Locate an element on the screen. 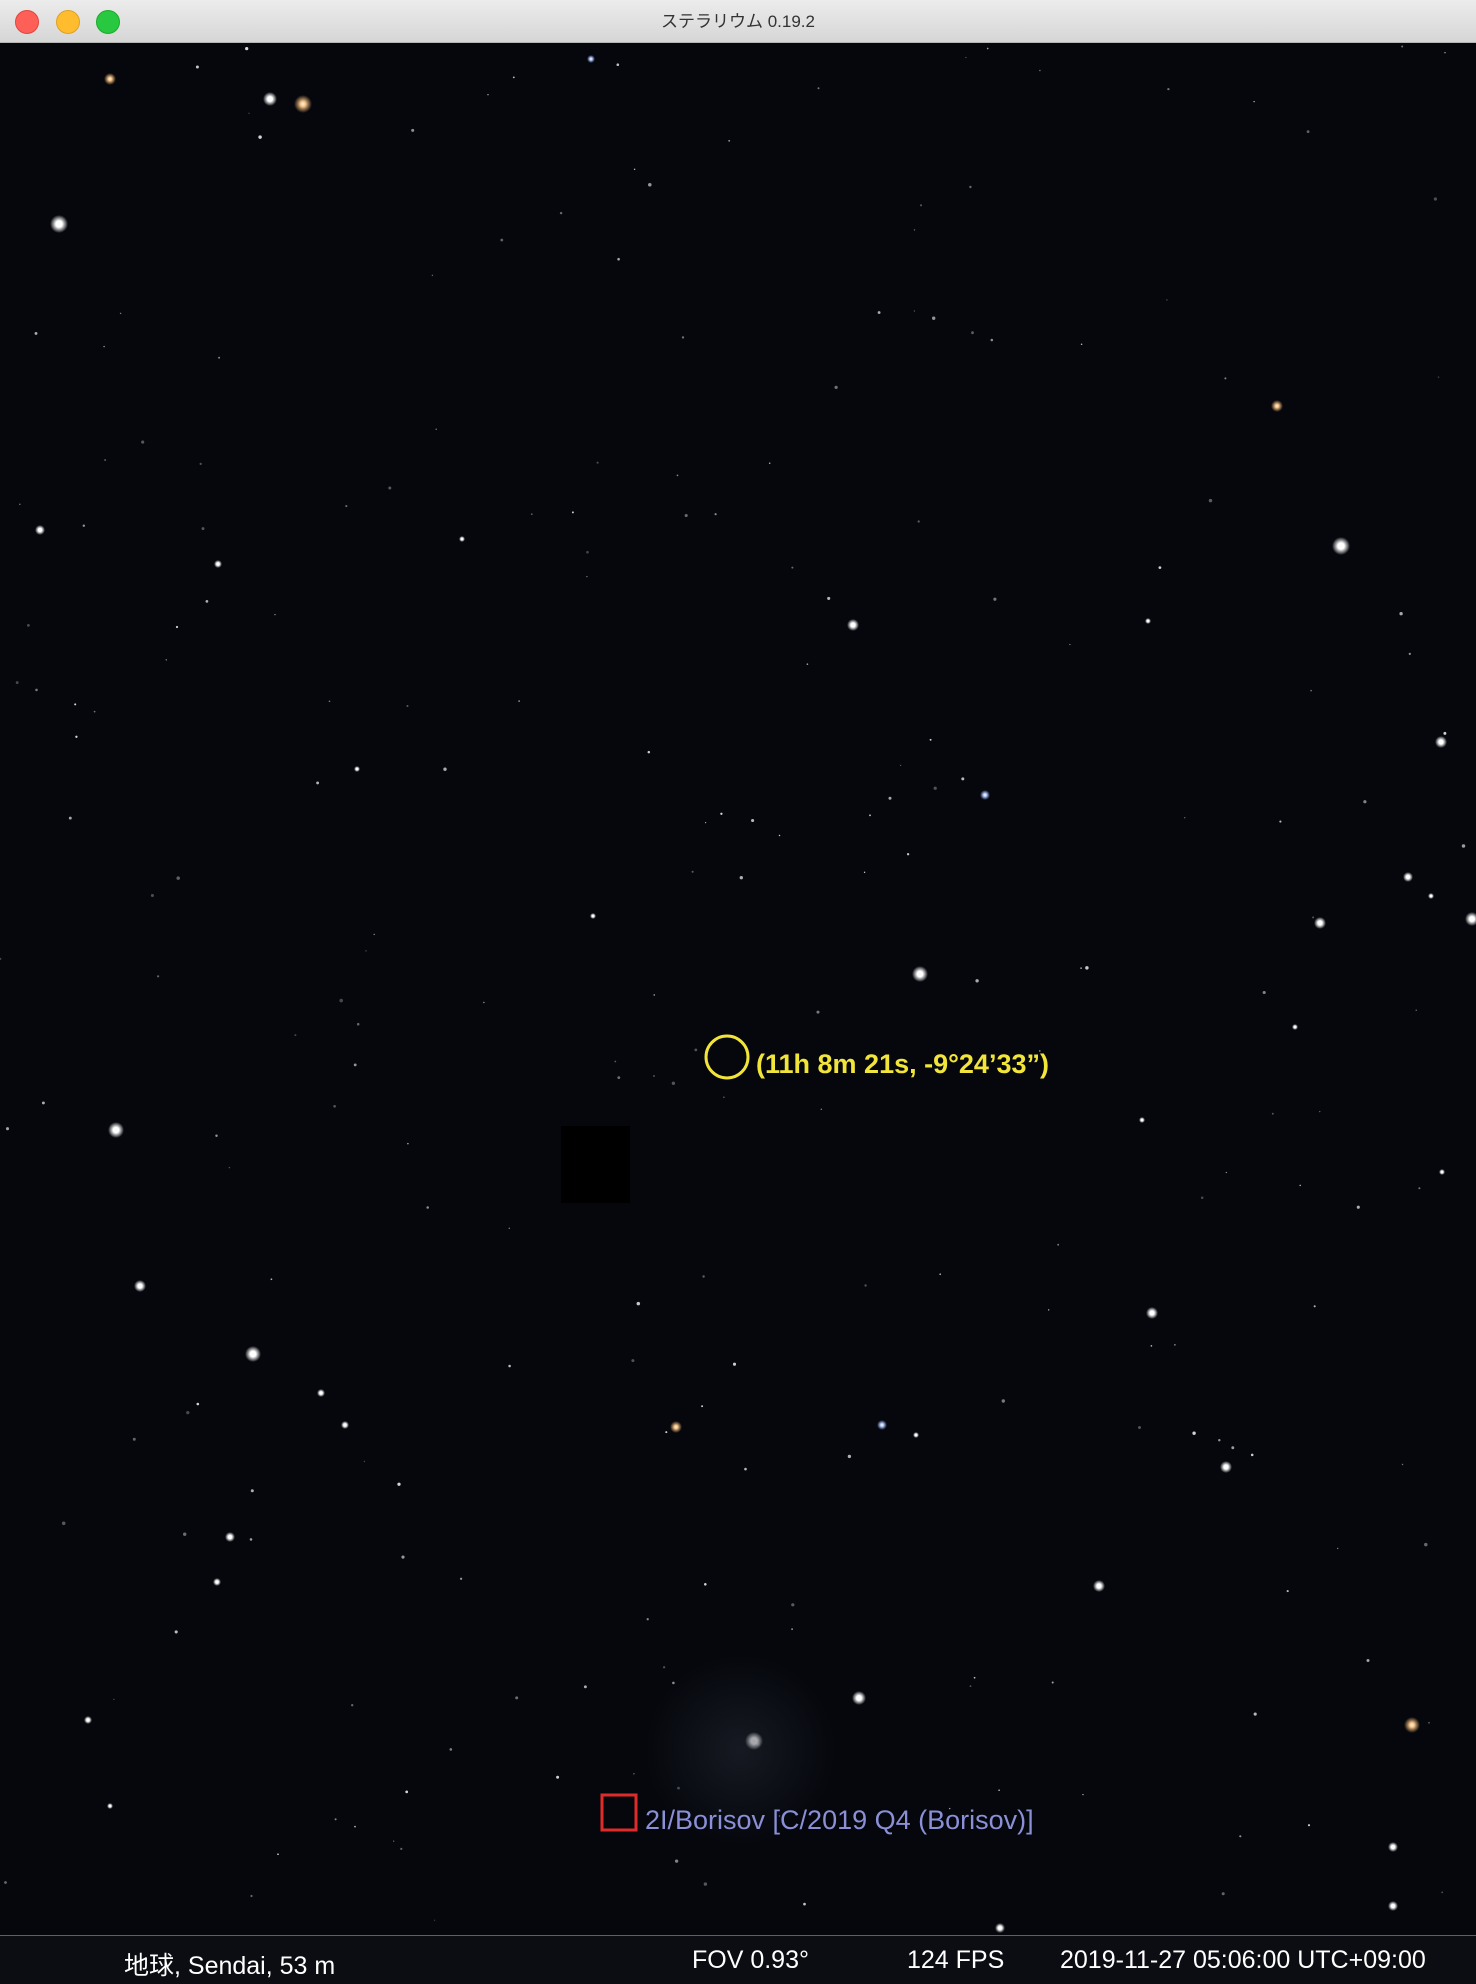 The image size is (1476, 1984). title-bar: ステラリウム 0.19.2 is located at coordinates (738, 21).